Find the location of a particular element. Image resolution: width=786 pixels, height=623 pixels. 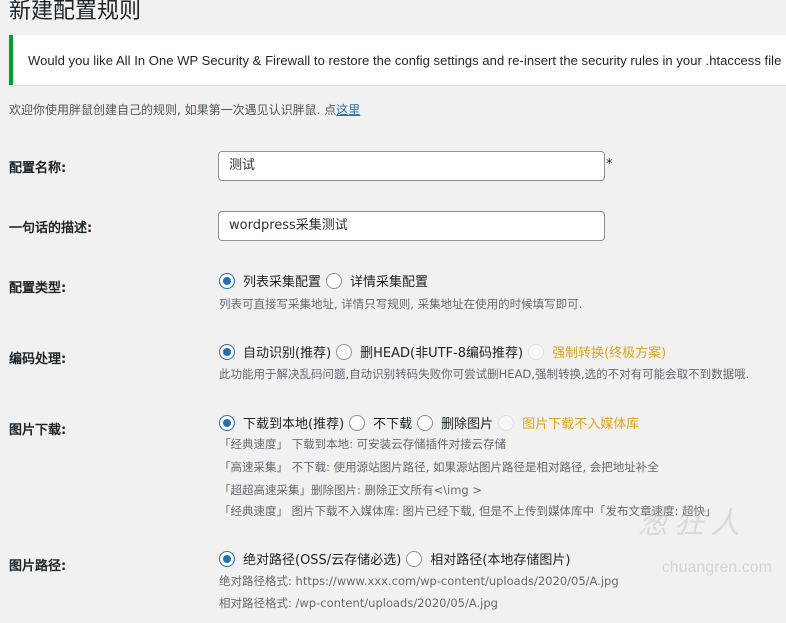

image-download-label: 图片下载: is located at coordinates (38, 430).